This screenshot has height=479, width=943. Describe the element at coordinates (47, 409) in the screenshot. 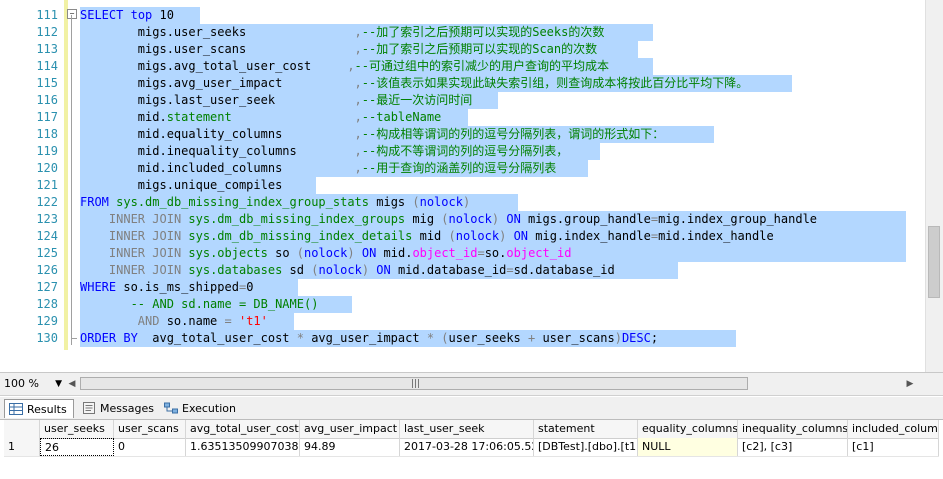

I see `tab-results-label: Results` at that location.